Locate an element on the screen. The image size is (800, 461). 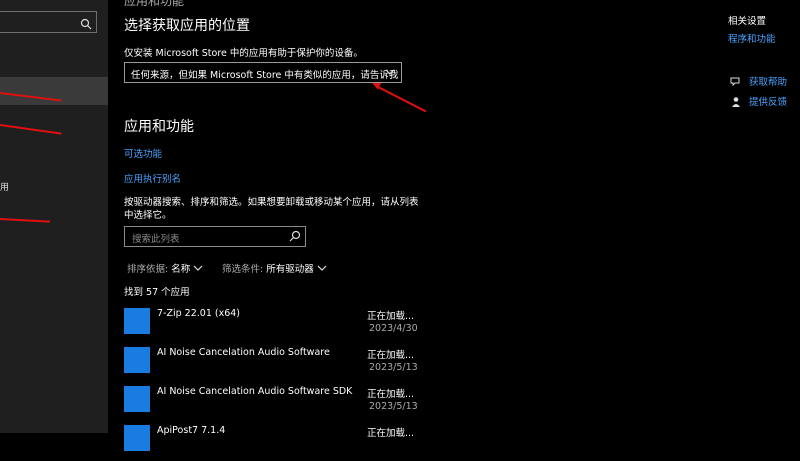
app-source-dropdown: 任何来源，但如果 Microsoft Store 中有类似的应用，请告诉我 is located at coordinates (263, 72).